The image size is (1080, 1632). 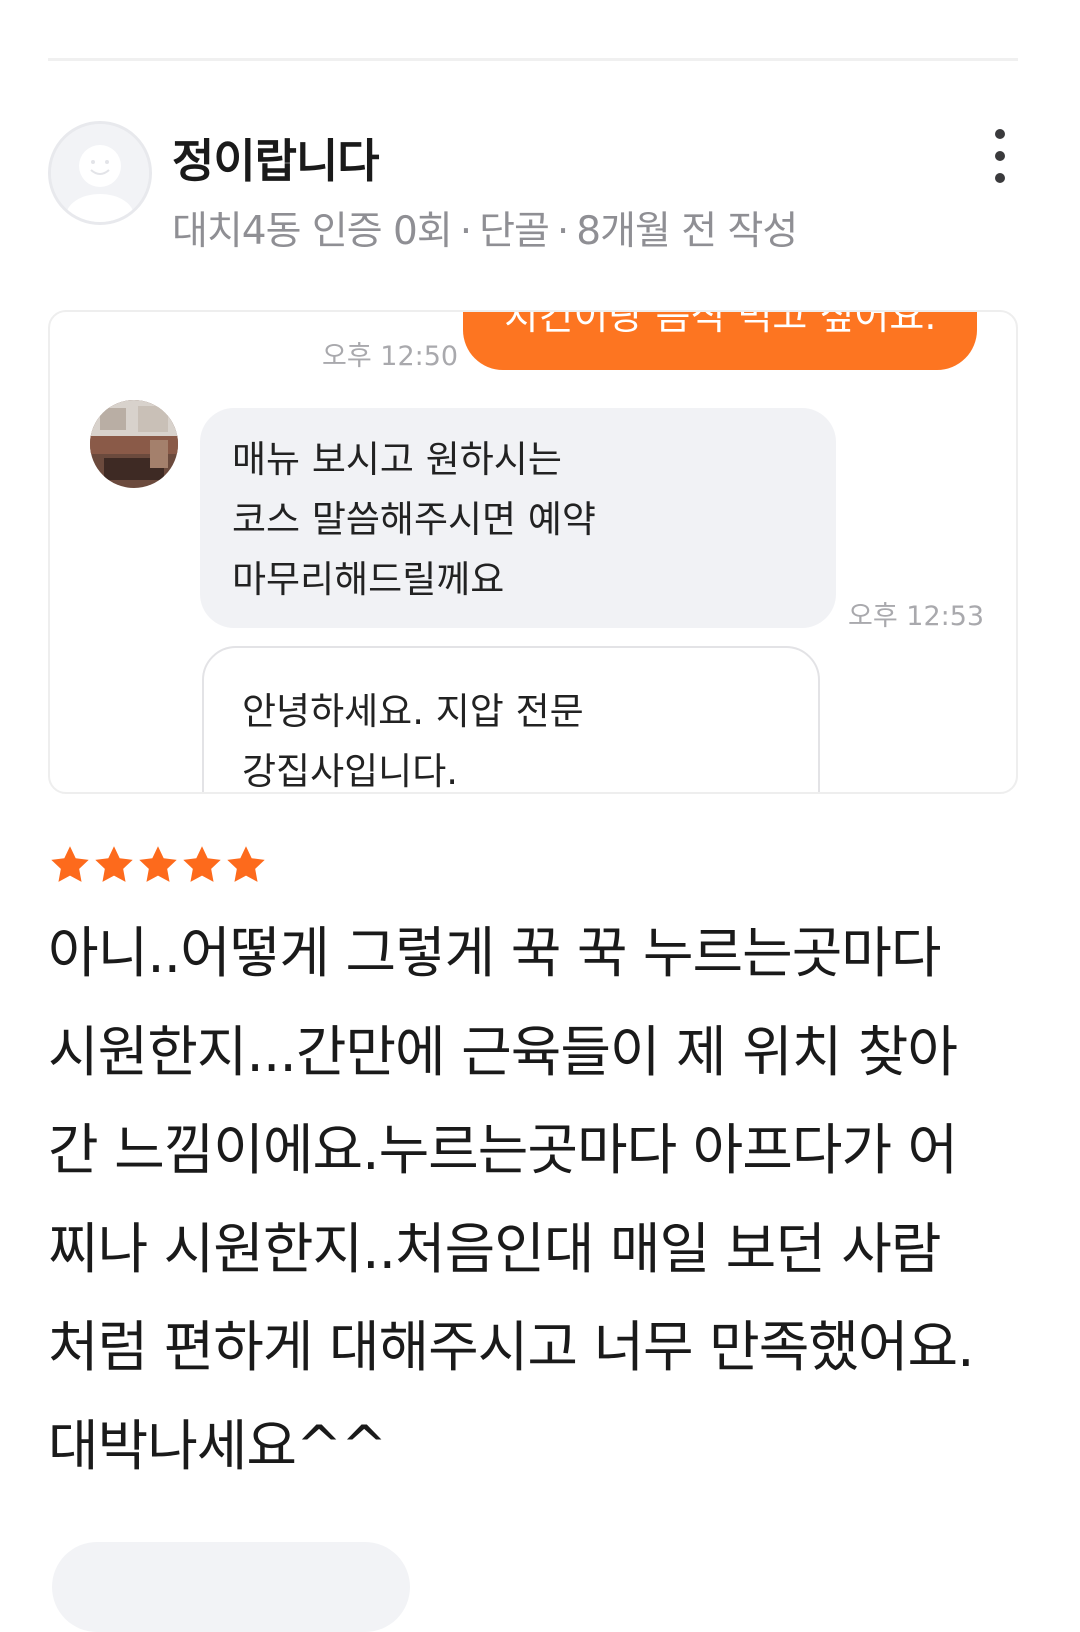 I want to click on author-name: 정이랍니다, so click(x=276, y=158).